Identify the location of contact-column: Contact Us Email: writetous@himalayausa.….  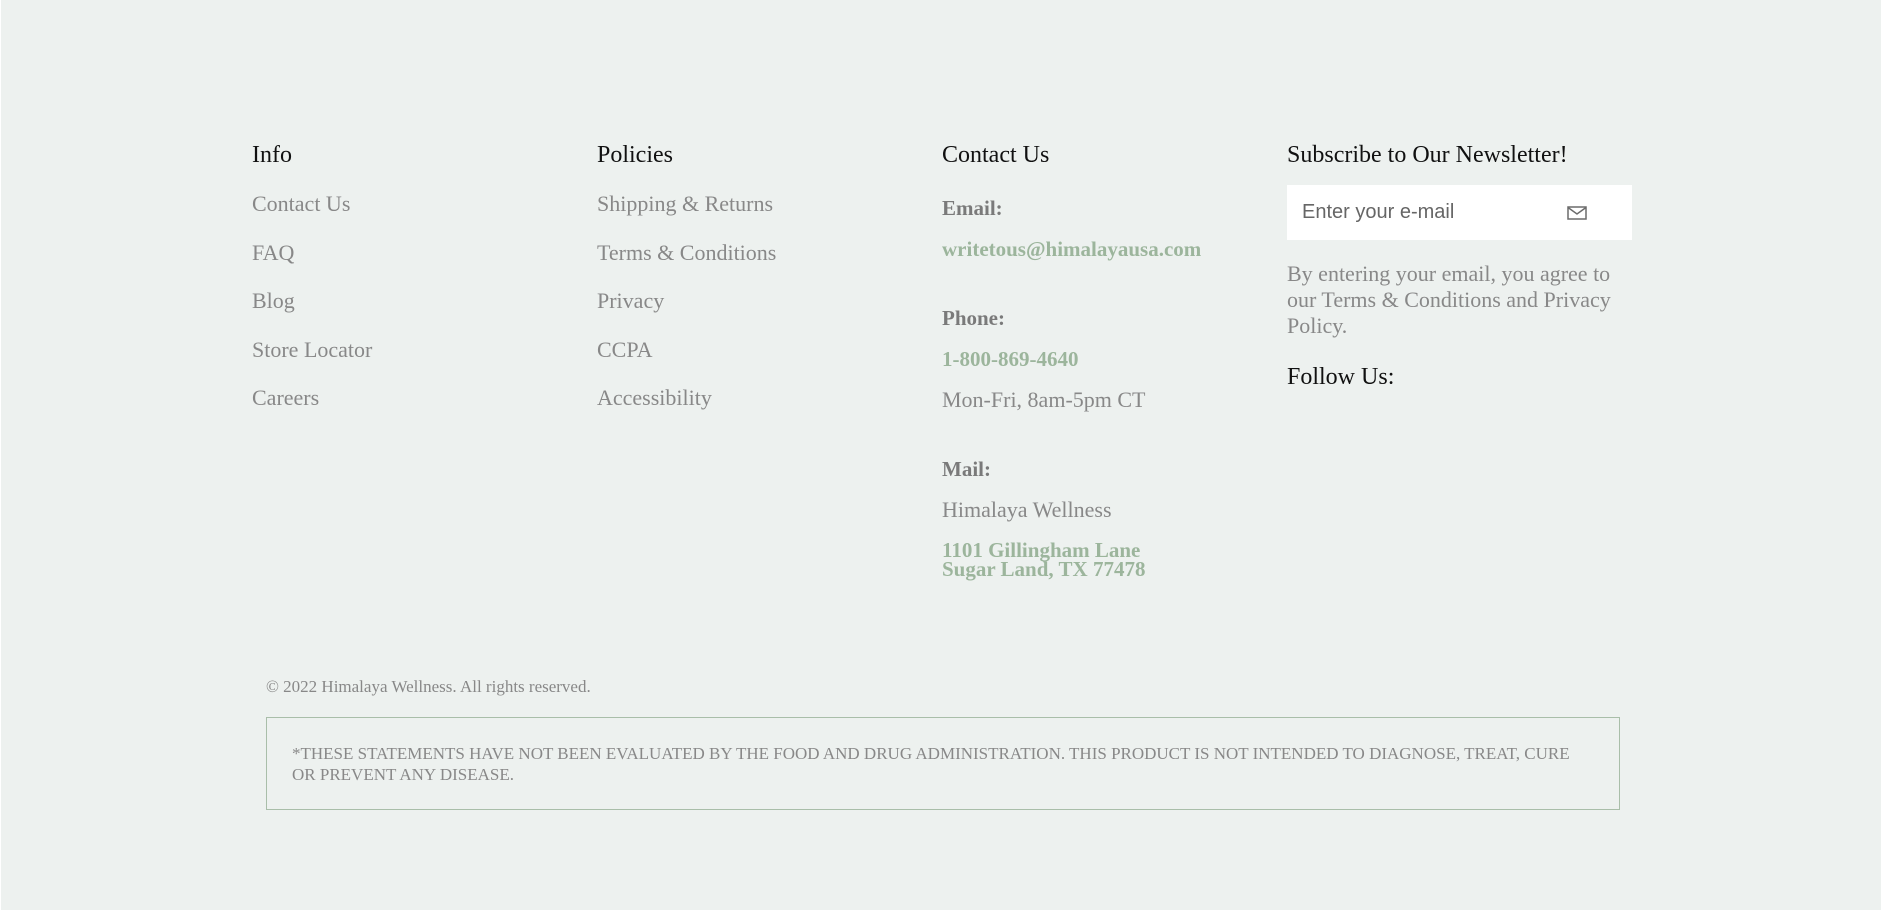
(1107, 359).